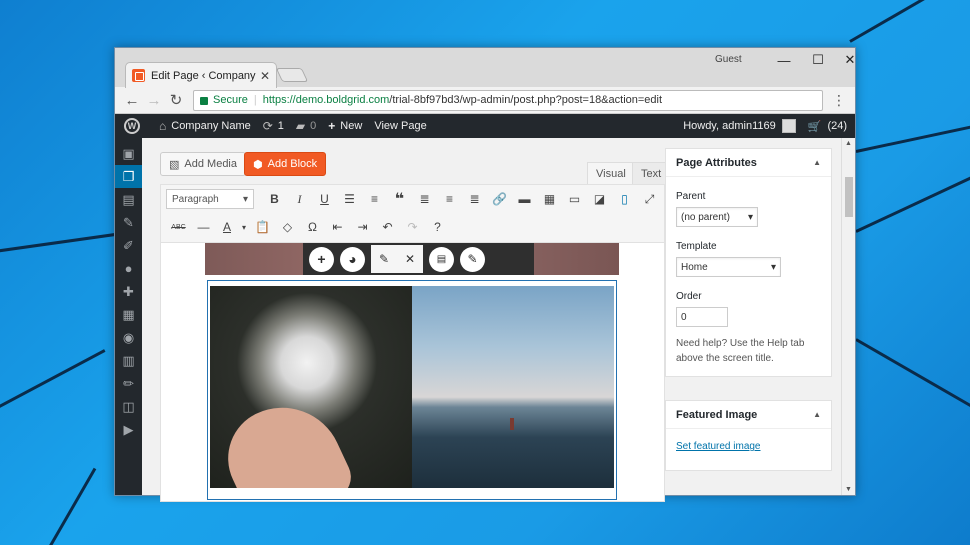 This screenshot has height=545, width=970. Describe the element at coordinates (400, 126) in the screenshot. I see `view-page-link: View Page` at that location.